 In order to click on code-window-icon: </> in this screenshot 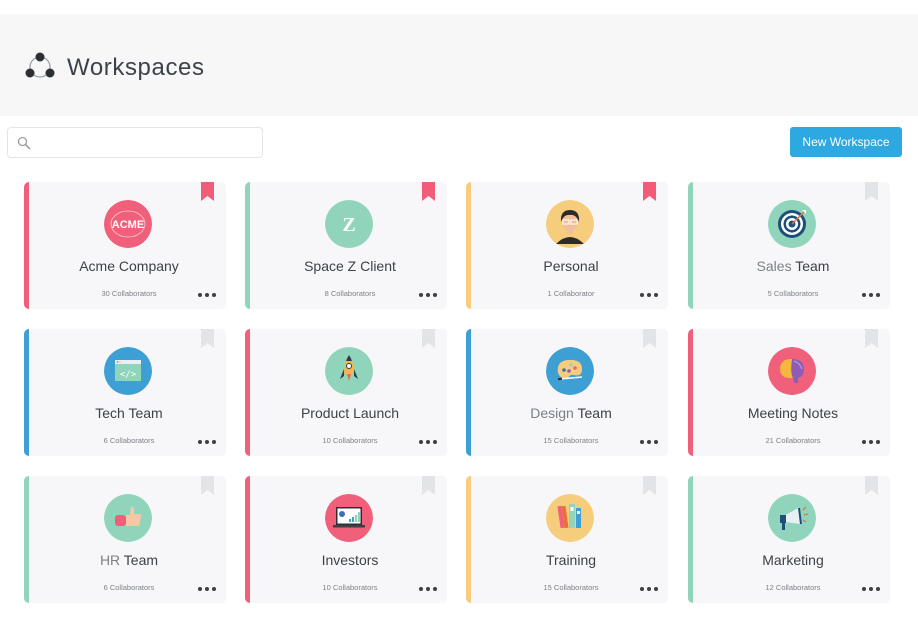, I will do `click(128, 371)`.